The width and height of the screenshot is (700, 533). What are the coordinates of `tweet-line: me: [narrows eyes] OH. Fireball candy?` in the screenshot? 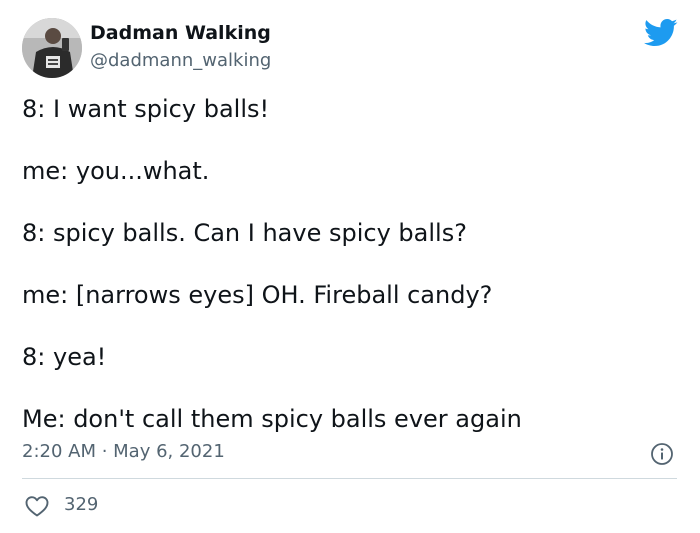 It's located at (257, 295).